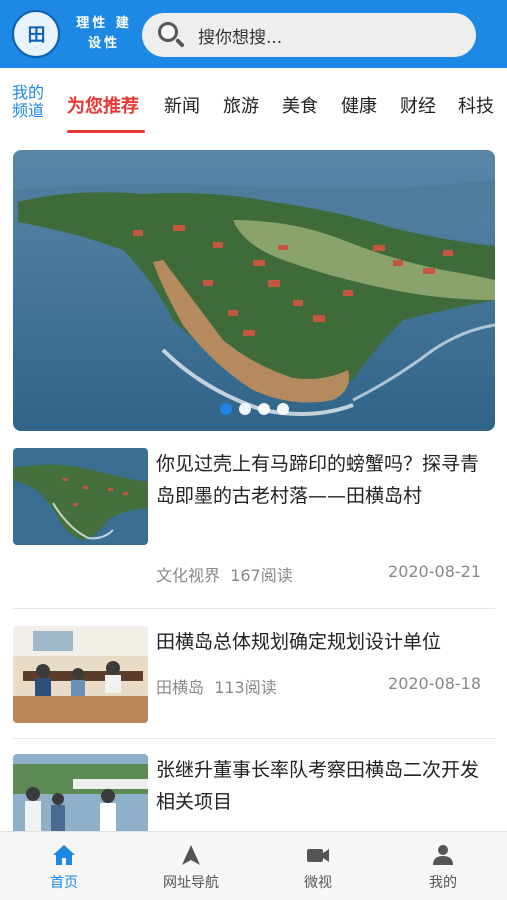 The image size is (507, 900). I want to click on navigation-arrow-icon, so click(191, 855).